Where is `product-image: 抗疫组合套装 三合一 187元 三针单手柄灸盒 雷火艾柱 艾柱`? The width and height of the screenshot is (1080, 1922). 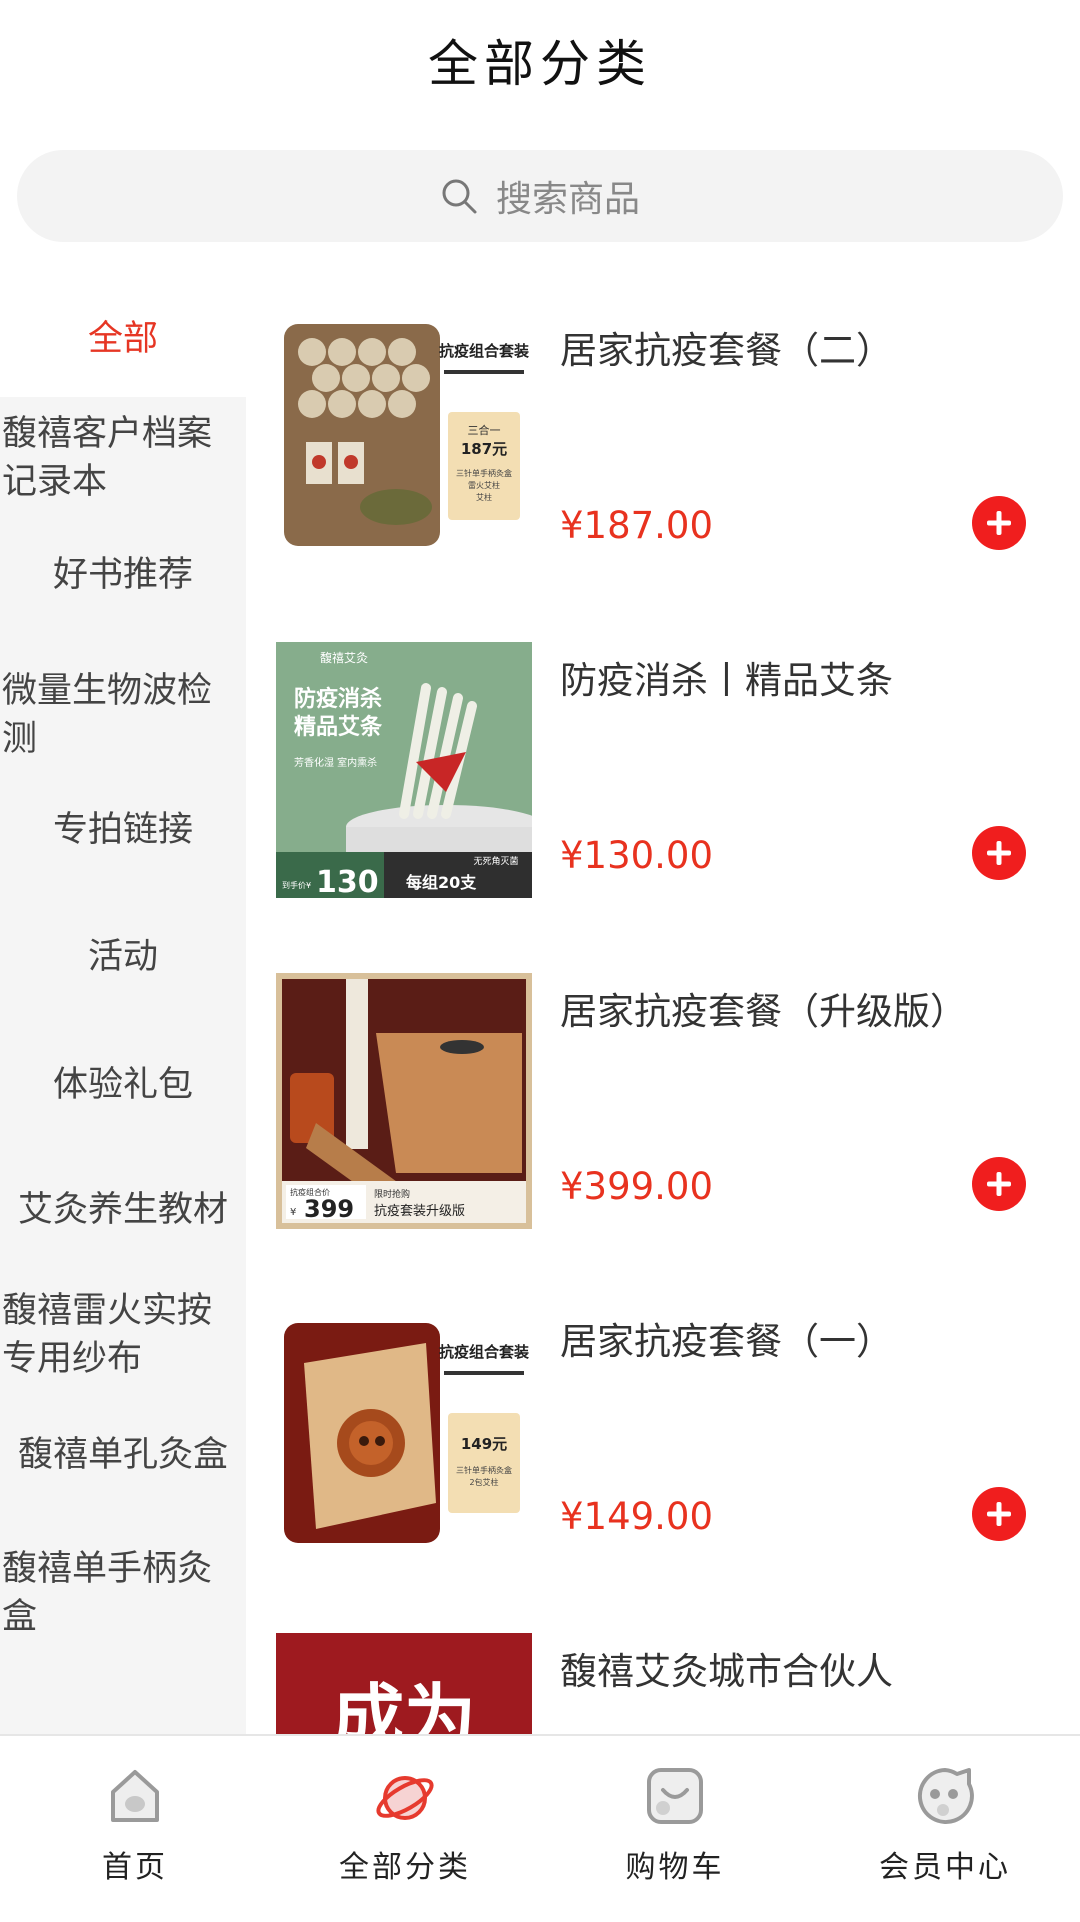
product-image: 抗疫组合套装 三合一 187元 三针单手柄灸盒 雷火艾柱 艾柱 is located at coordinates (404, 440).